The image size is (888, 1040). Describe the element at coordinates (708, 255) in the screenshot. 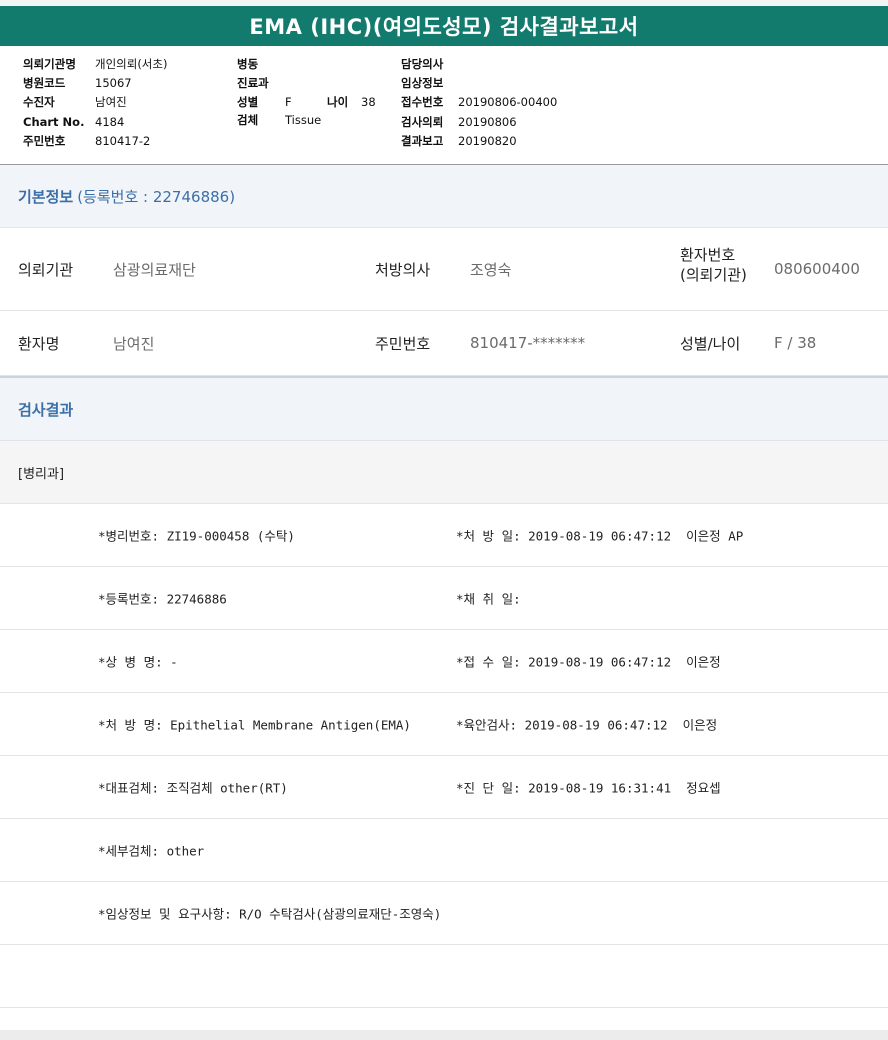

I see `info-label-line: 환자번호` at that location.